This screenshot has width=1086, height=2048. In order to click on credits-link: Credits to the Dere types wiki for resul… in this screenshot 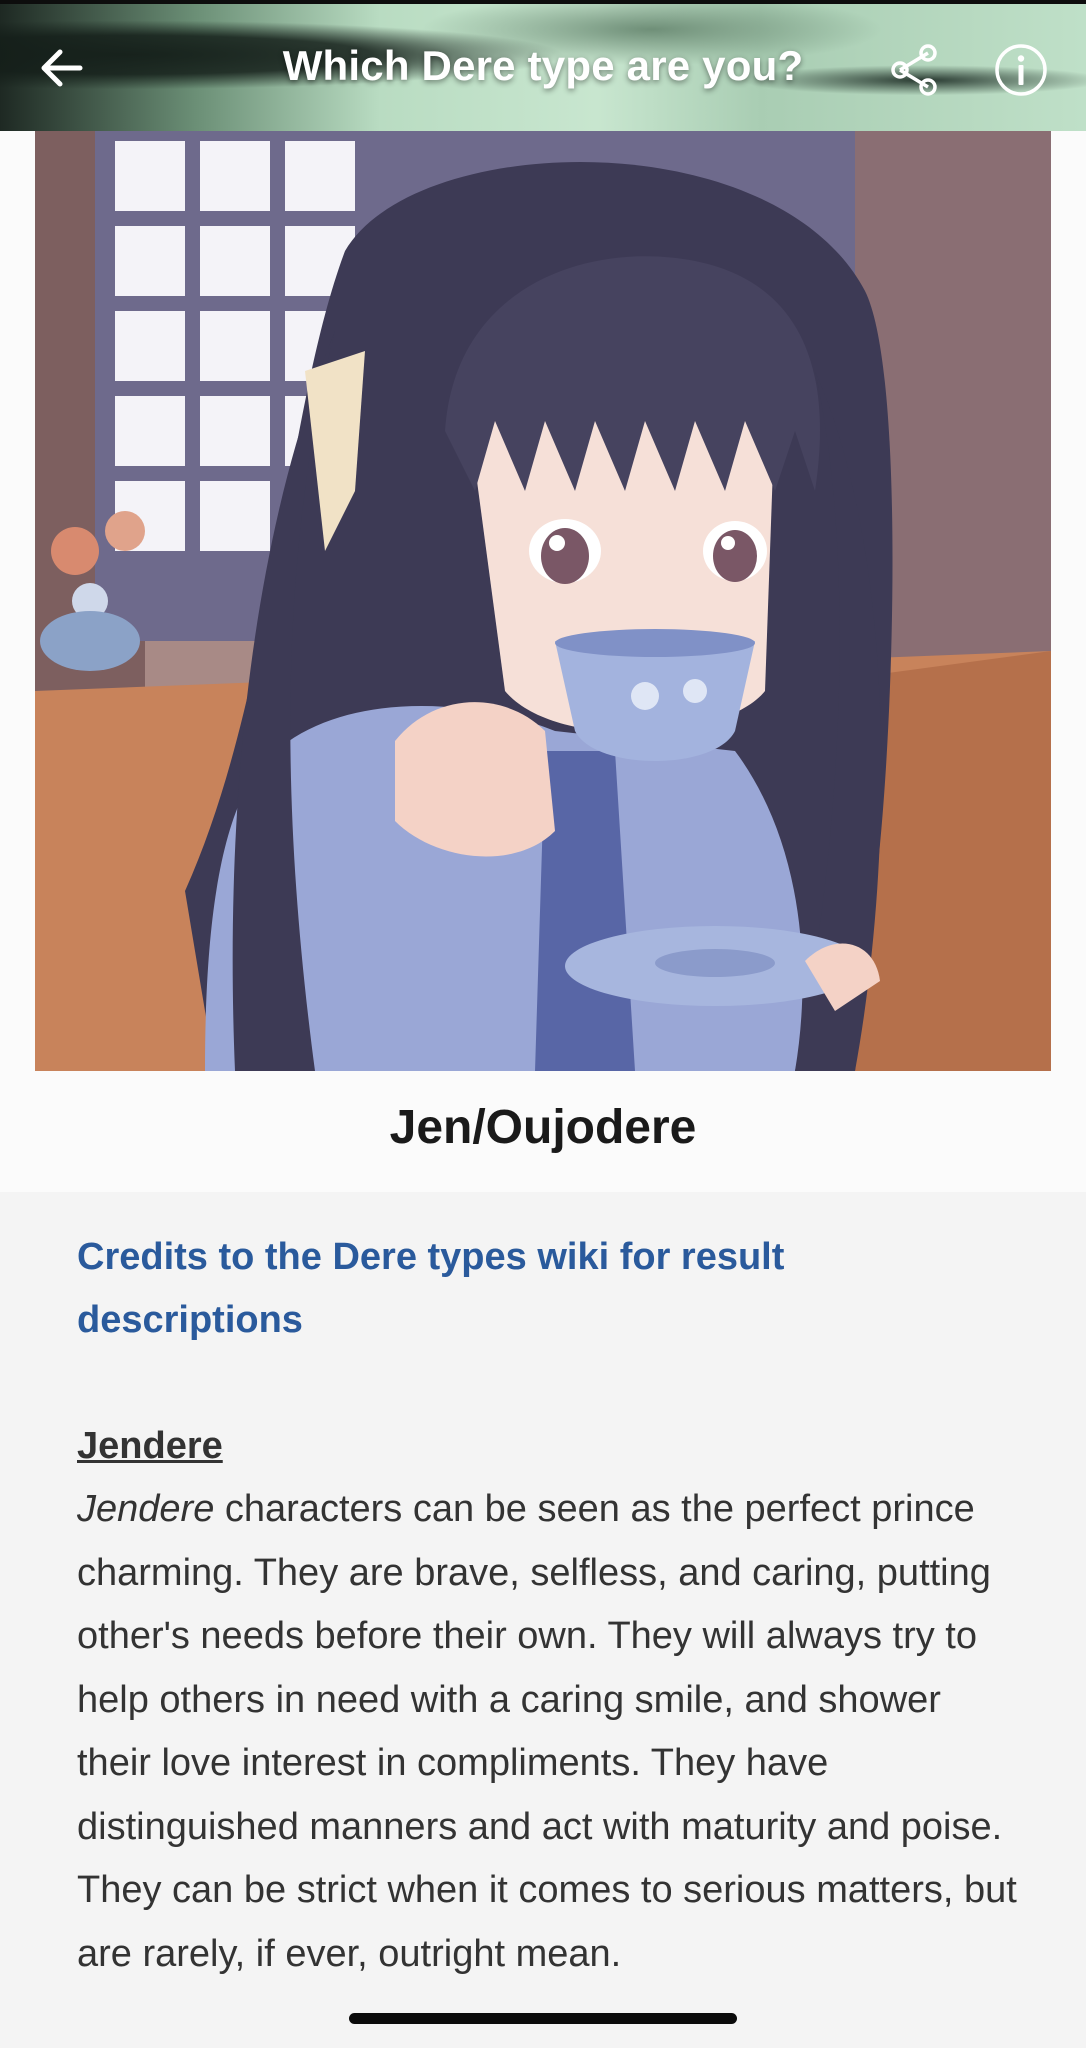, I will do `click(547, 1289)`.